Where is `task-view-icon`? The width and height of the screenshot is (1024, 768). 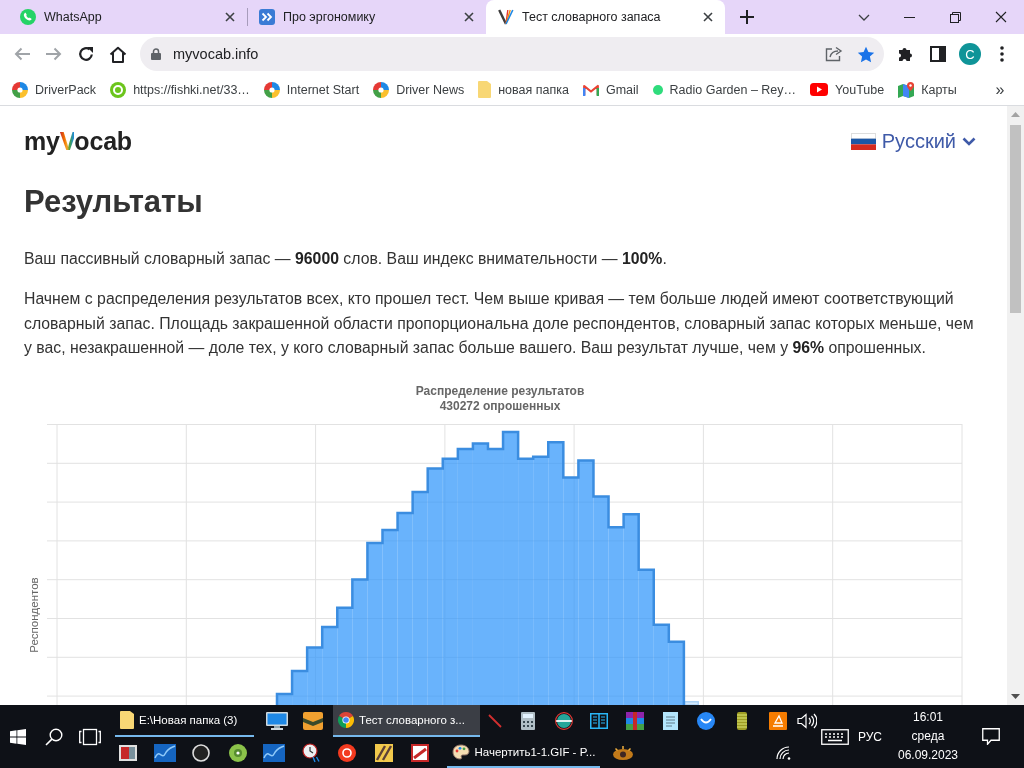
task-view-icon is located at coordinates (90, 736).